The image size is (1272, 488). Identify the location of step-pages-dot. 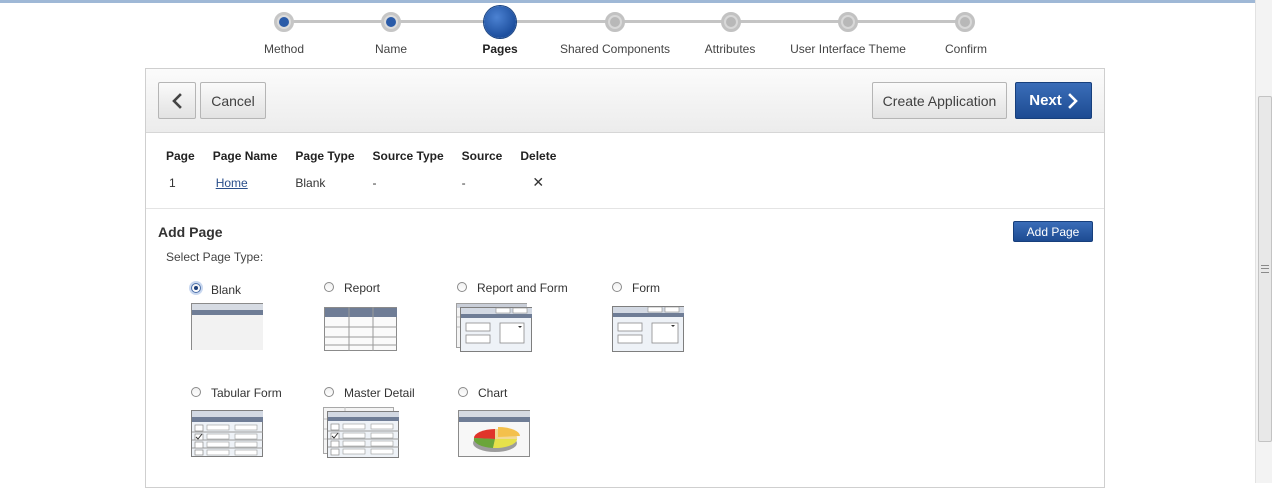
(500, 22).